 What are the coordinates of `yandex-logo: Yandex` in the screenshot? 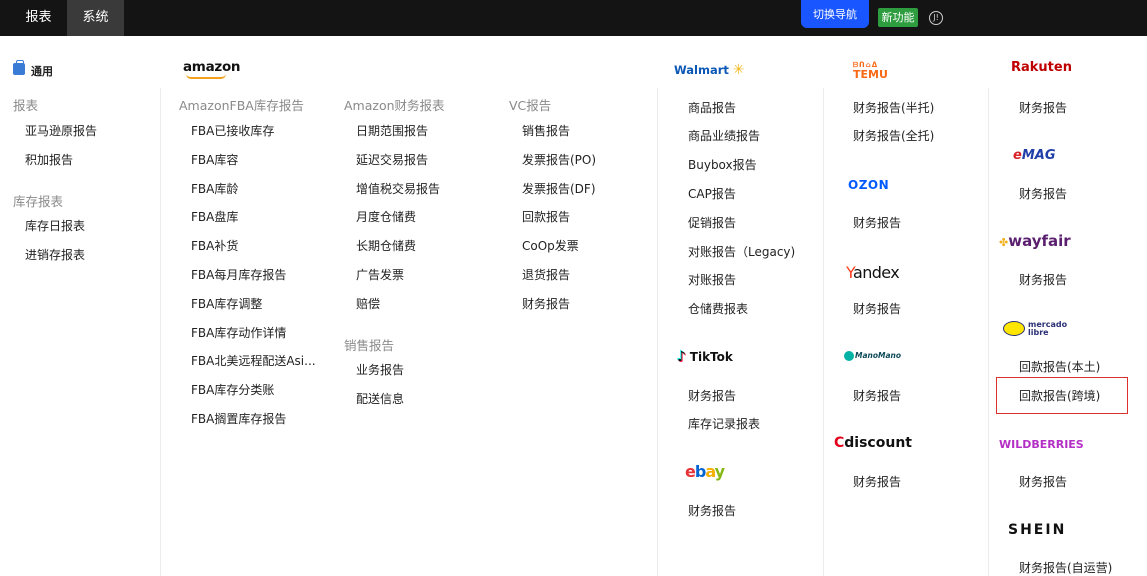 It's located at (873, 272).